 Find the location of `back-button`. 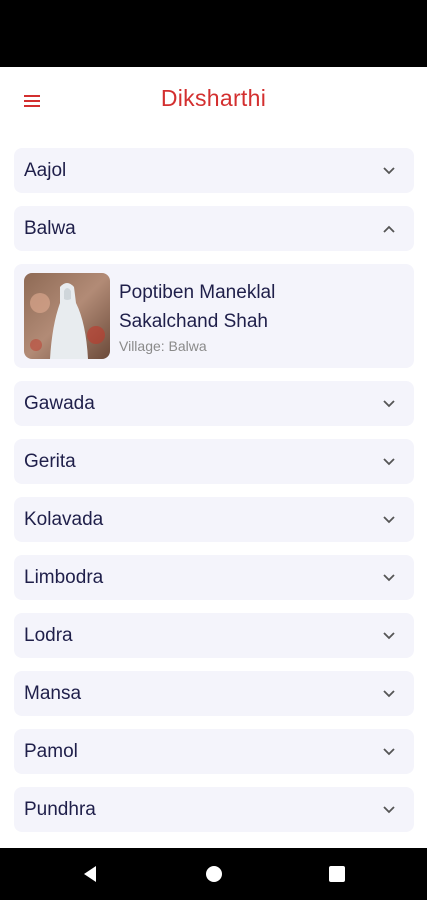

back-button is located at coordinates (90, 874).